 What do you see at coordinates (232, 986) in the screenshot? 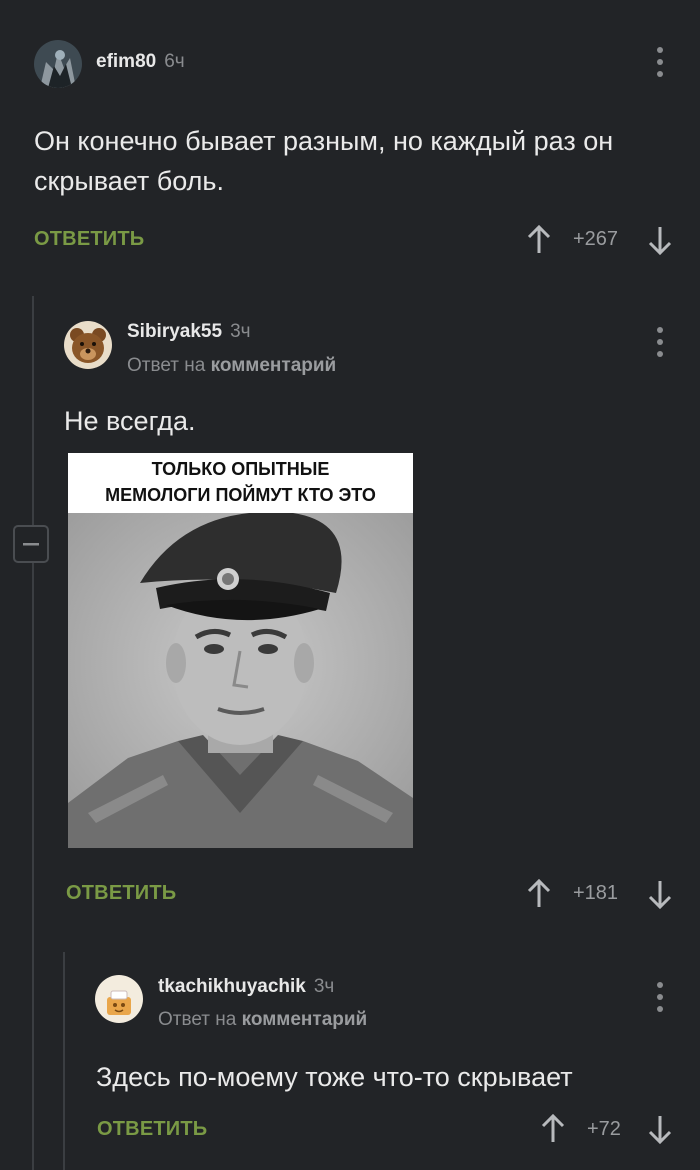
I see `username: tkachikhuyachik` at bounding box center [232, 986].